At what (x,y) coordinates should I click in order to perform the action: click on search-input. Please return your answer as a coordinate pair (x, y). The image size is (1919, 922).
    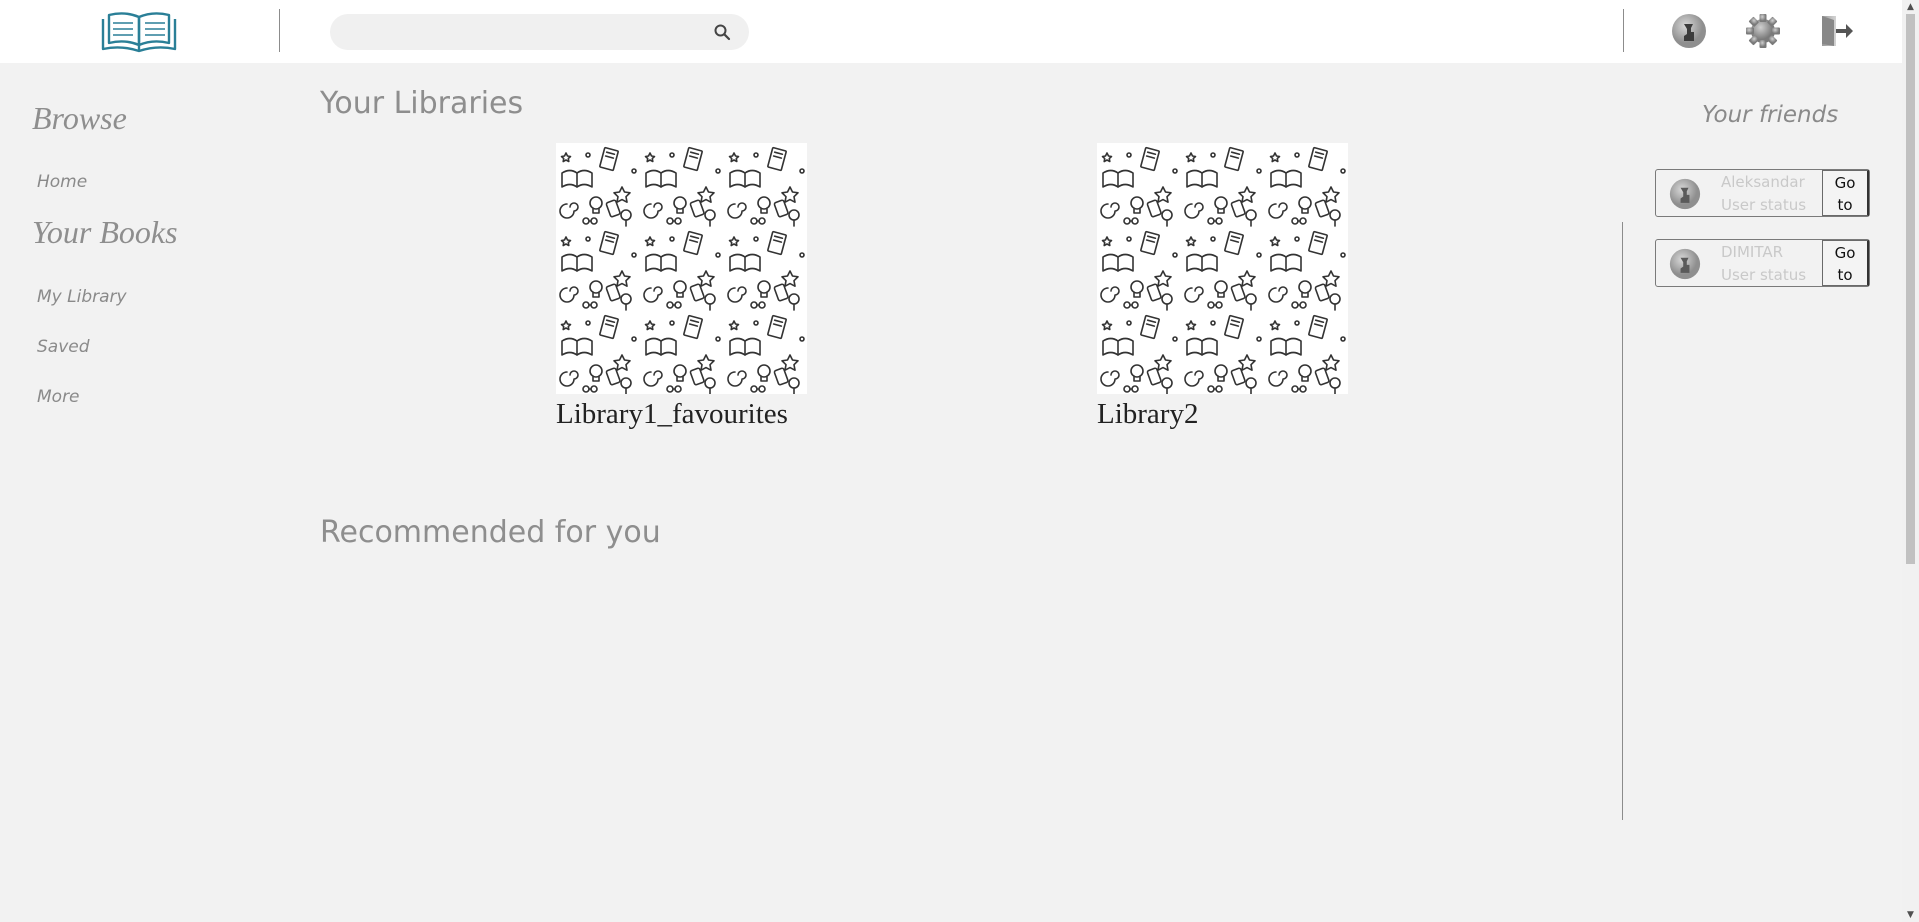
    Looking at the image, I should click on (528, 33).